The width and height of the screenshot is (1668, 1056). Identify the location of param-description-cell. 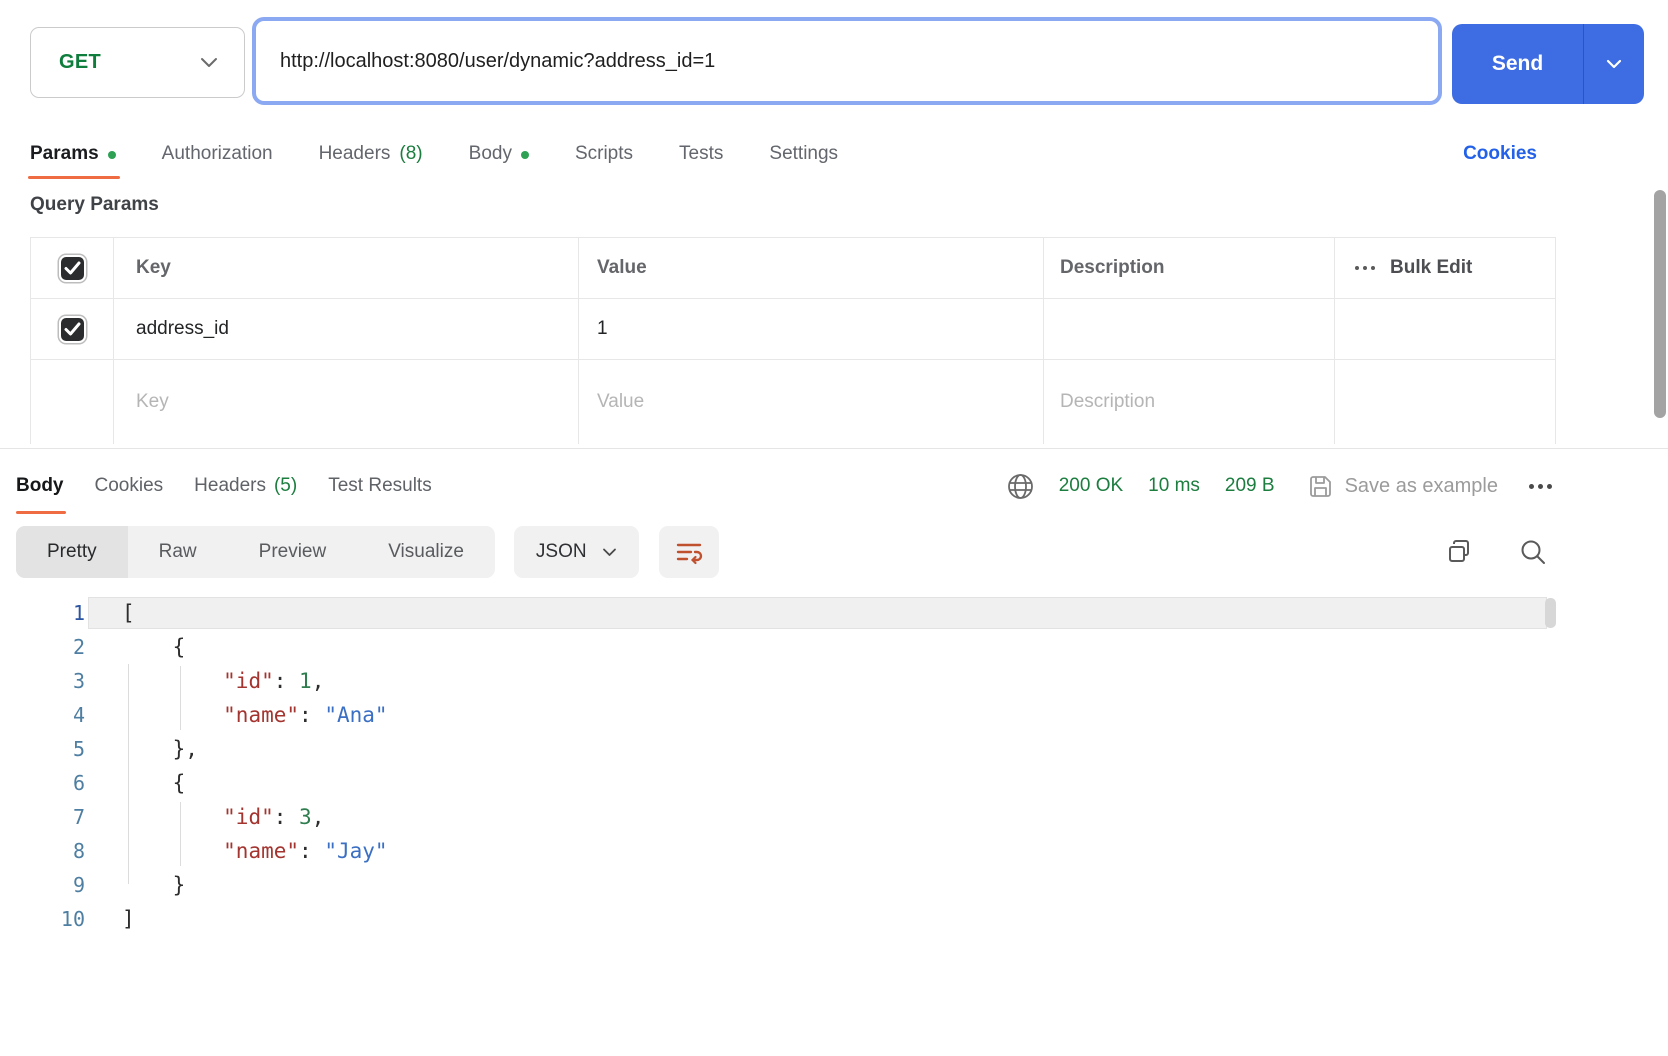
(1189, 329).